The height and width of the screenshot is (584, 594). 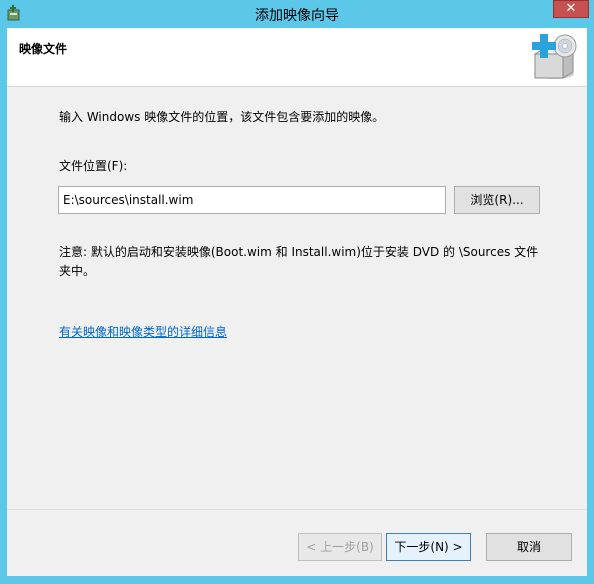 I want to click on next-button: 下一步(N) >, so click(x=428, y=547).